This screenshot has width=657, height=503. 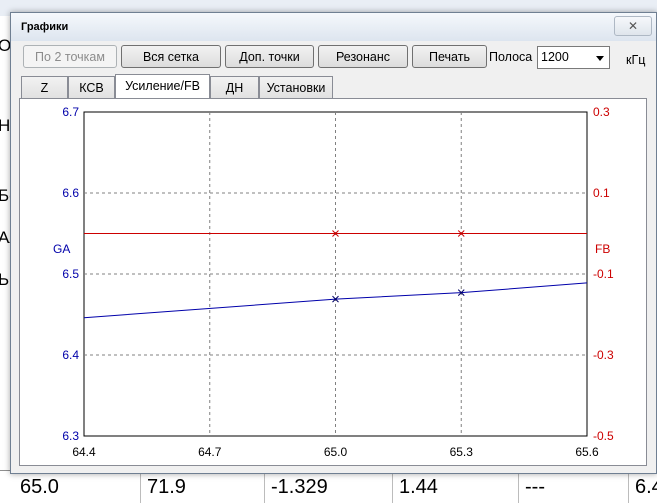 I want to click on full-grid-button: Вся сетка, so click(x=171, y=56).